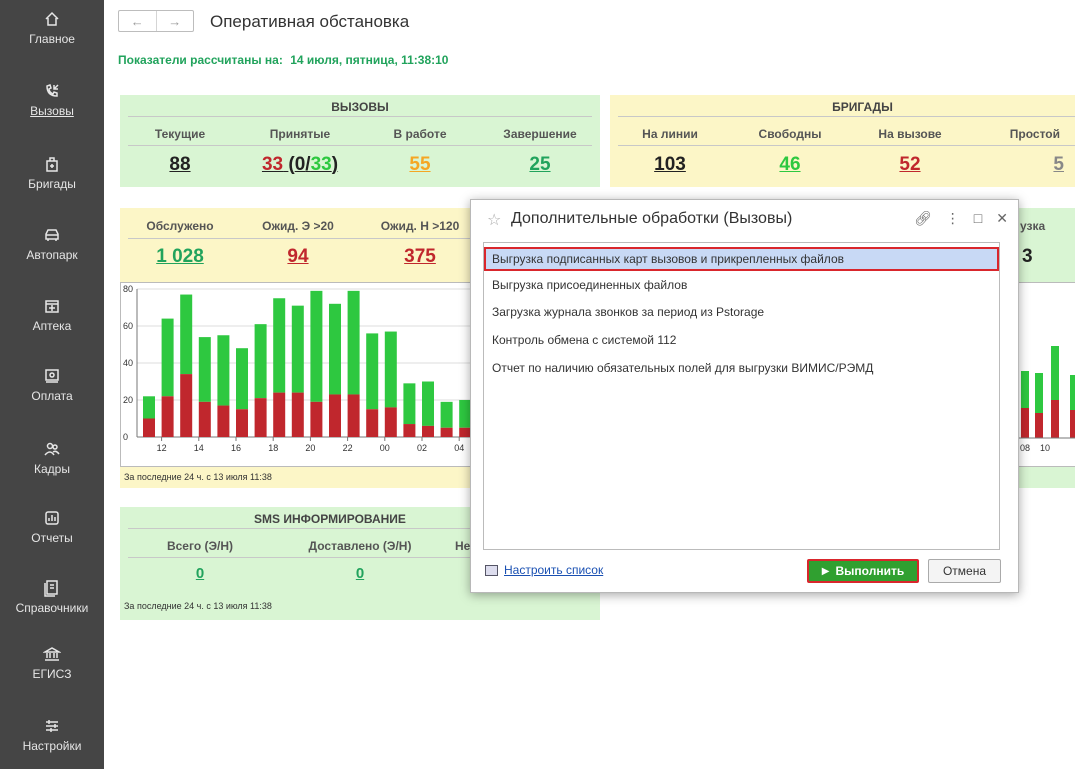 The width and height of the screenshot is (1075, 777). I want to click on sidebar-item-payment: Оплата, so click(52, 397).